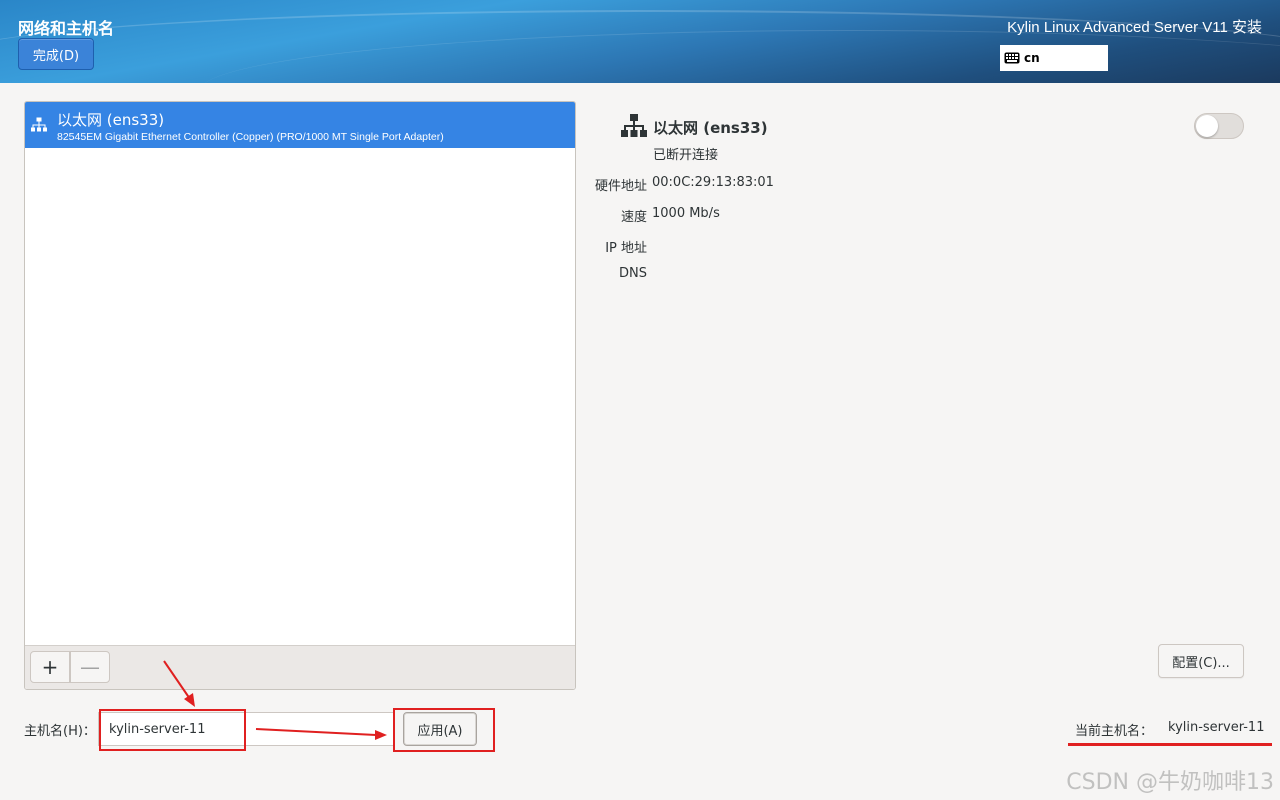 This screenshot has height=800, width=1280. I want to click on hostname-input, so click(246, 729).